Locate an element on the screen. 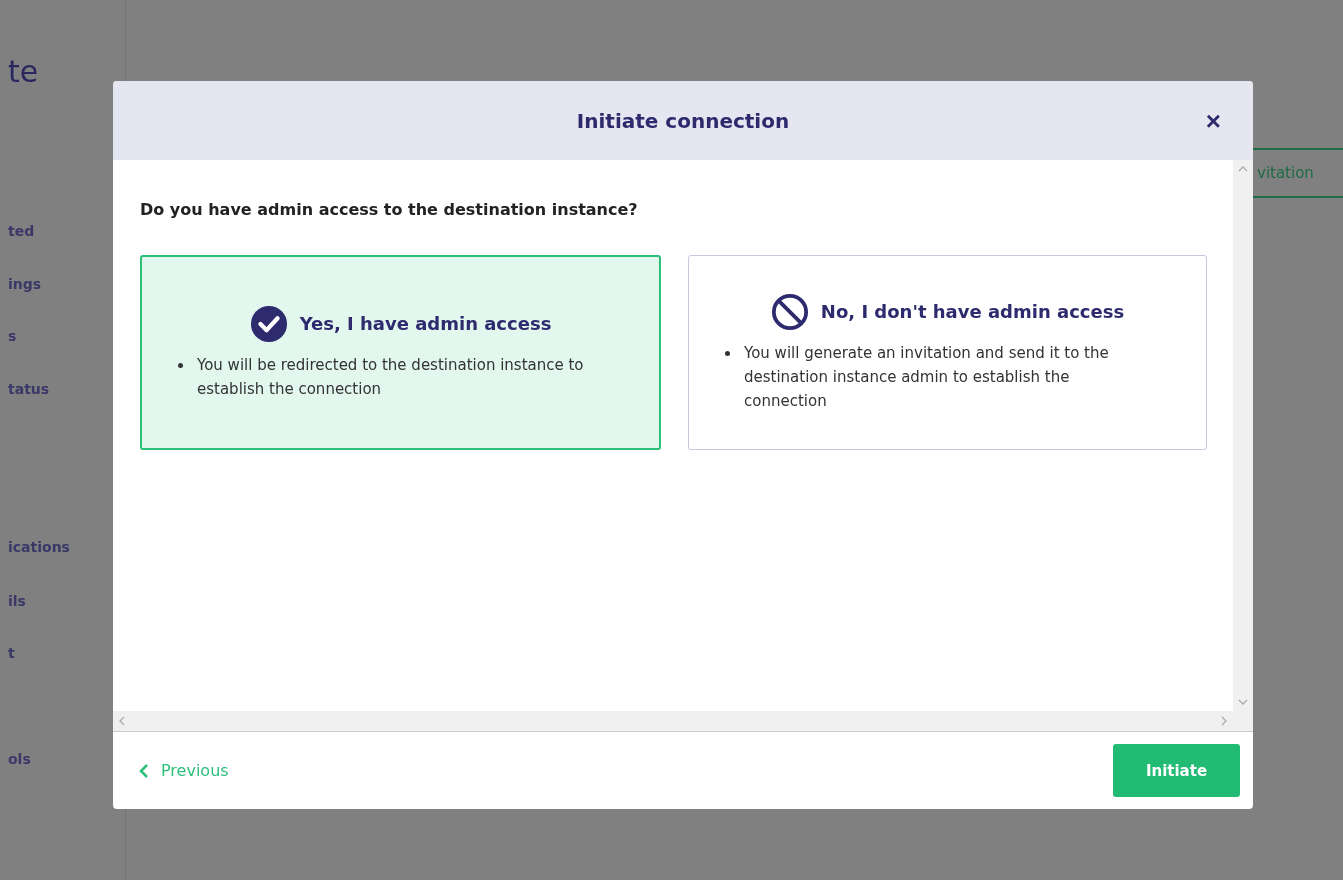  previous-link: Previous is located at coordinates (184, 770).